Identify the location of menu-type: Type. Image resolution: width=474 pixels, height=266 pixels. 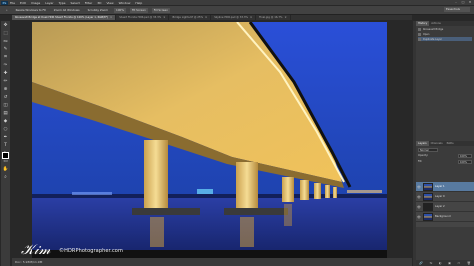
(62, 3).